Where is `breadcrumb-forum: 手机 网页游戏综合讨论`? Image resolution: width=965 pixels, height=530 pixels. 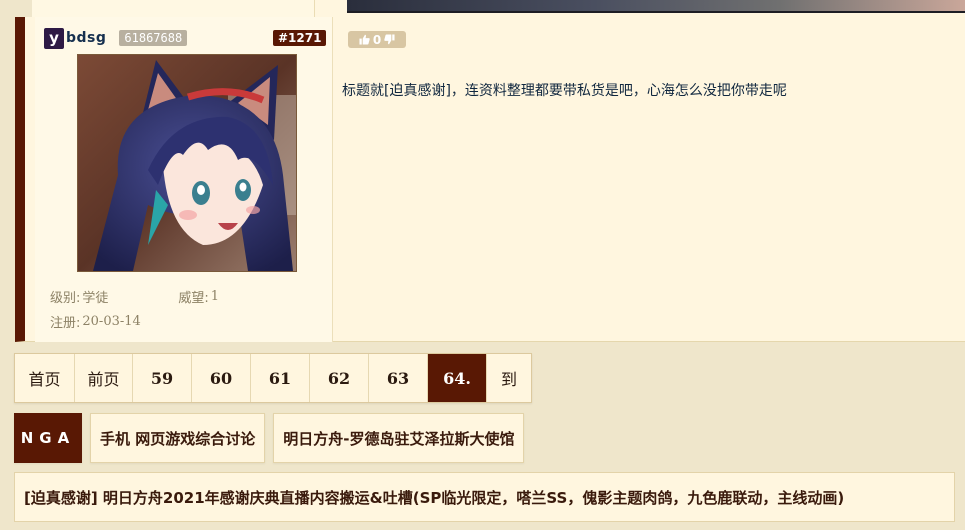 breadcrumb-forum: 手机 网页游戏综合讨论 is located at coordinates (178, 438).